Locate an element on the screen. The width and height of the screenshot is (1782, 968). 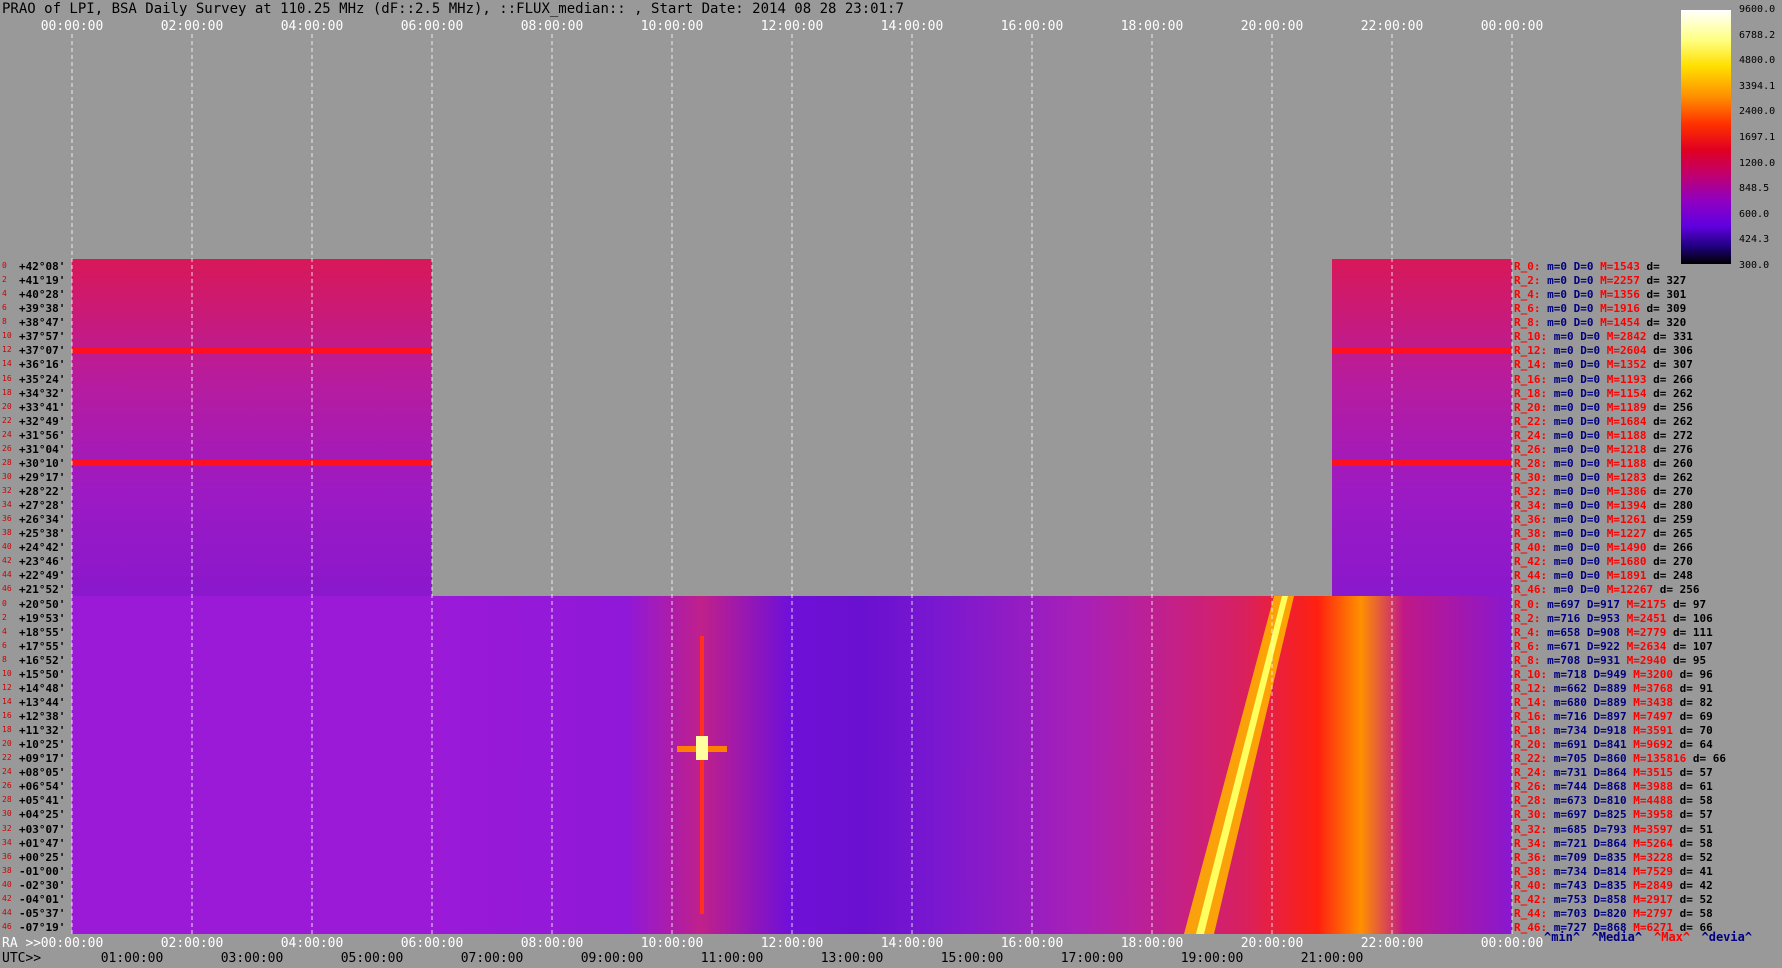
colorbar-tick-label: 848.5 is located at coordinates (1754, 189).